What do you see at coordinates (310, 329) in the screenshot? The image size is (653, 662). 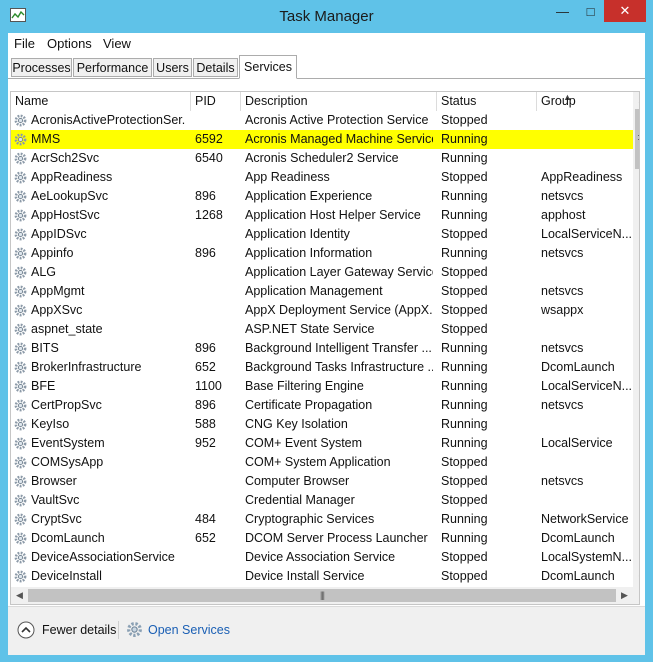 I see `service-description: ASP.NET State Service` at bounding box center [310, 329].